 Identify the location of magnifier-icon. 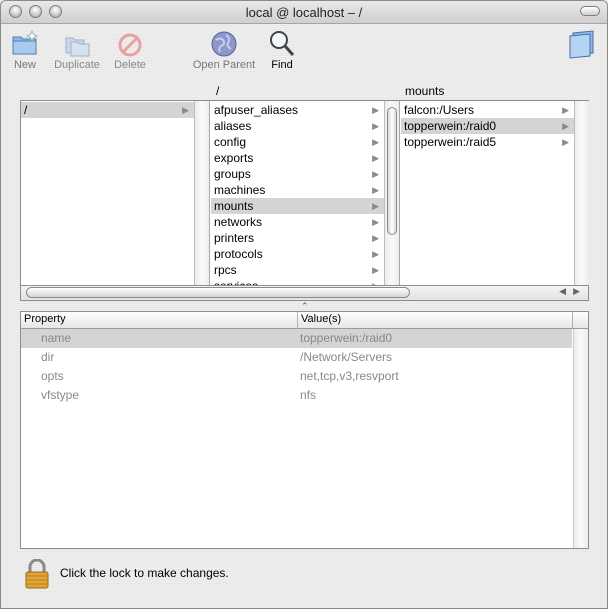
(282, 43).